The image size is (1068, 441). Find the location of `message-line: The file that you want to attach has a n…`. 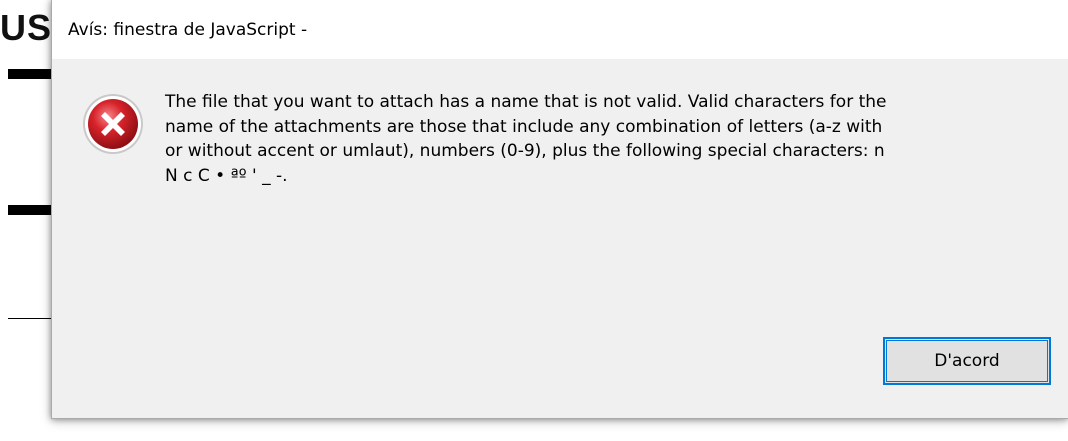

message-line: The file that you want to attach has a n… is located at coordinates (526, 102).